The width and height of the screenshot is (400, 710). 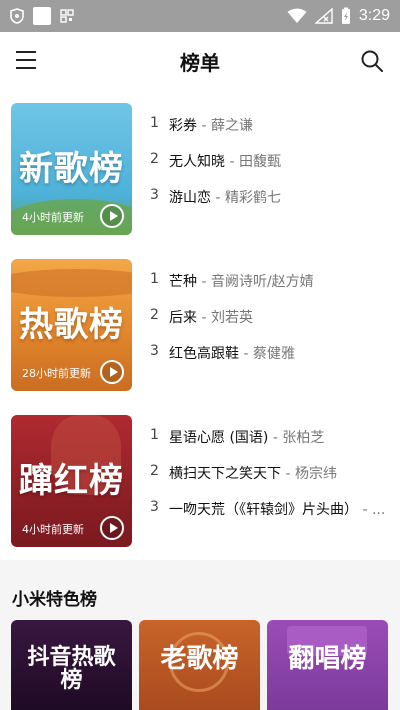 What do you see at coordinates (372, 61) in the screenshot?
I see `search-icon` at bounding box center [372, 61].